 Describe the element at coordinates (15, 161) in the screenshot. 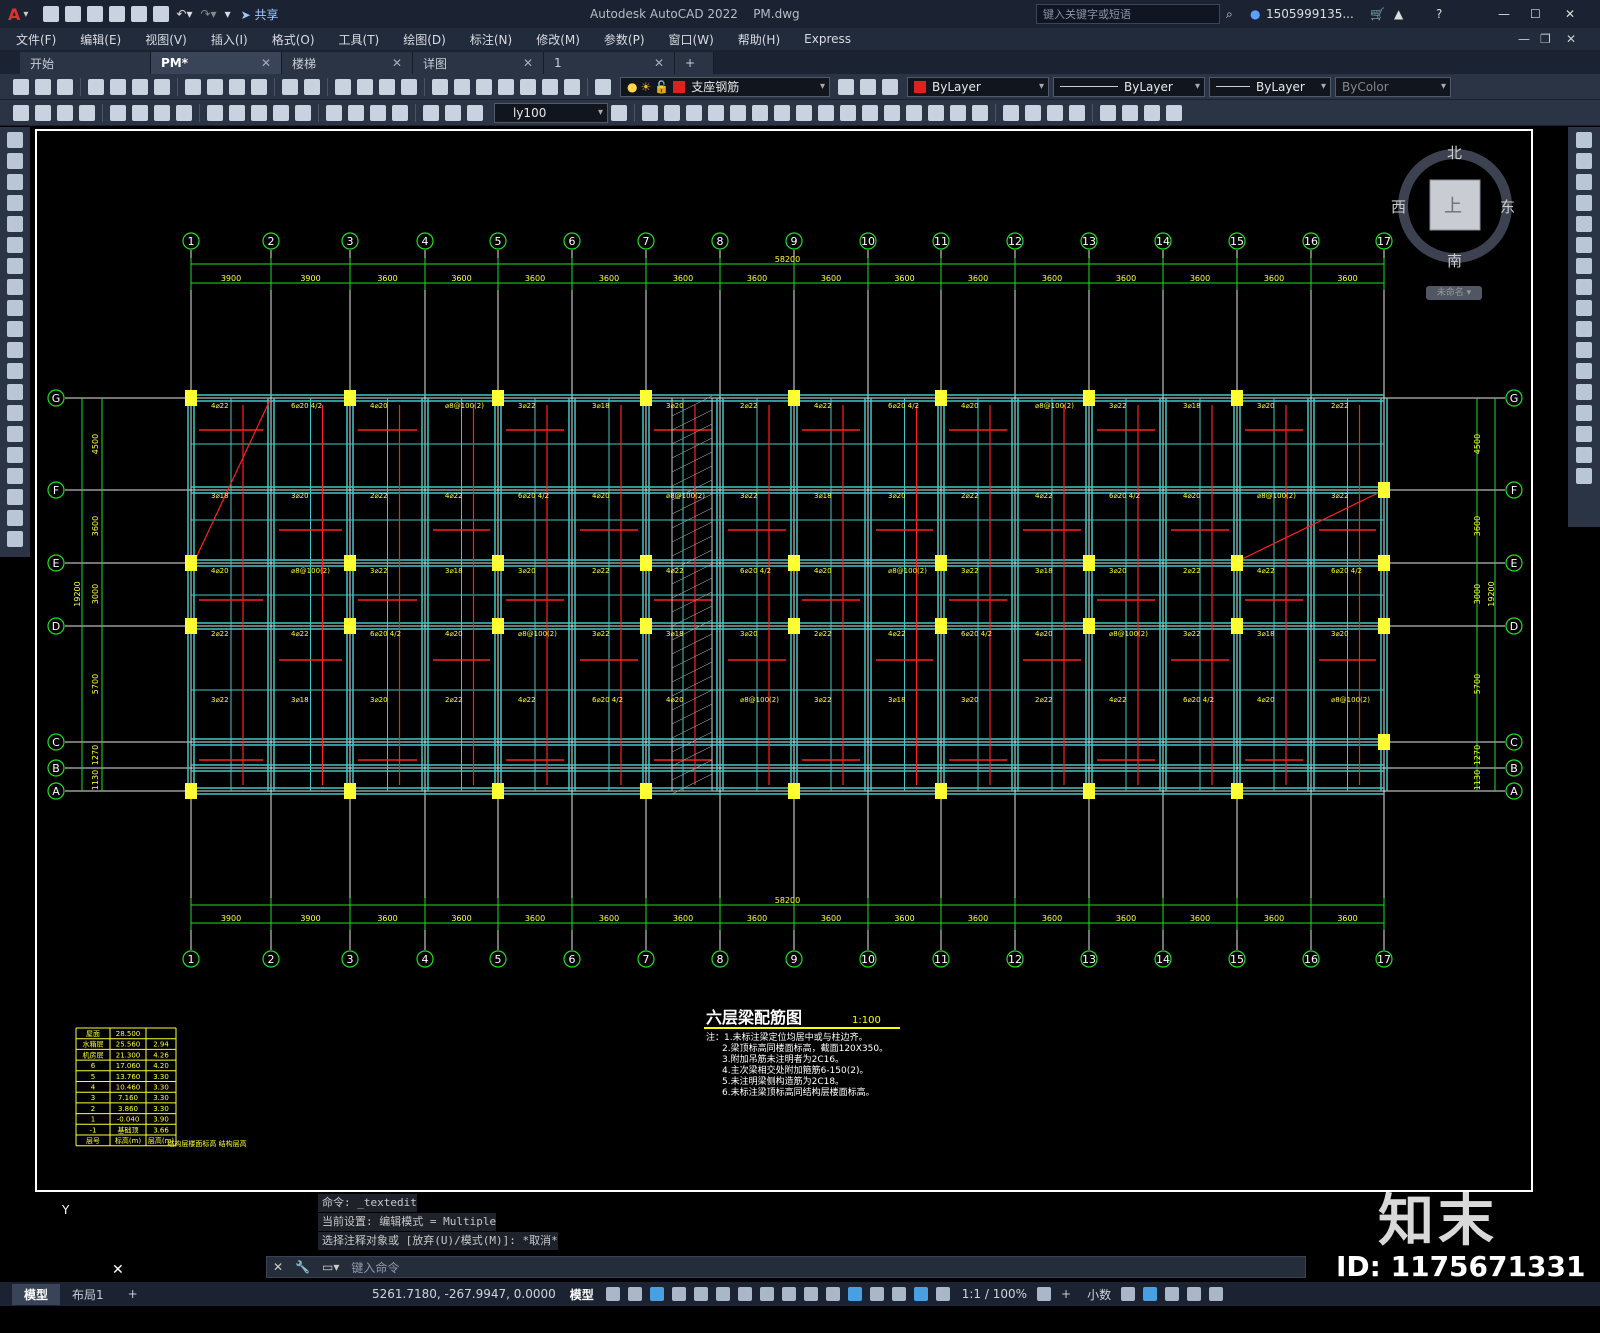

I see `construction-line-icon` at that location.